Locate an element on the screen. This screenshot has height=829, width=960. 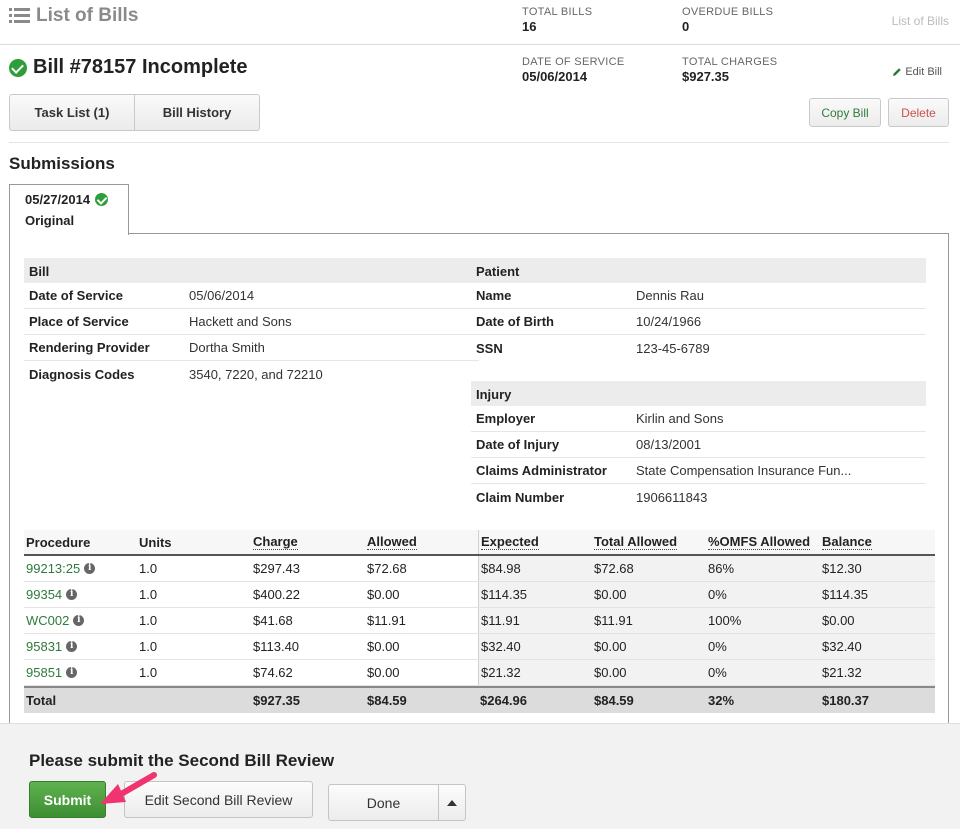
info-row: Date of Birth 10/24/1966 is located at coordinates (698, 322).